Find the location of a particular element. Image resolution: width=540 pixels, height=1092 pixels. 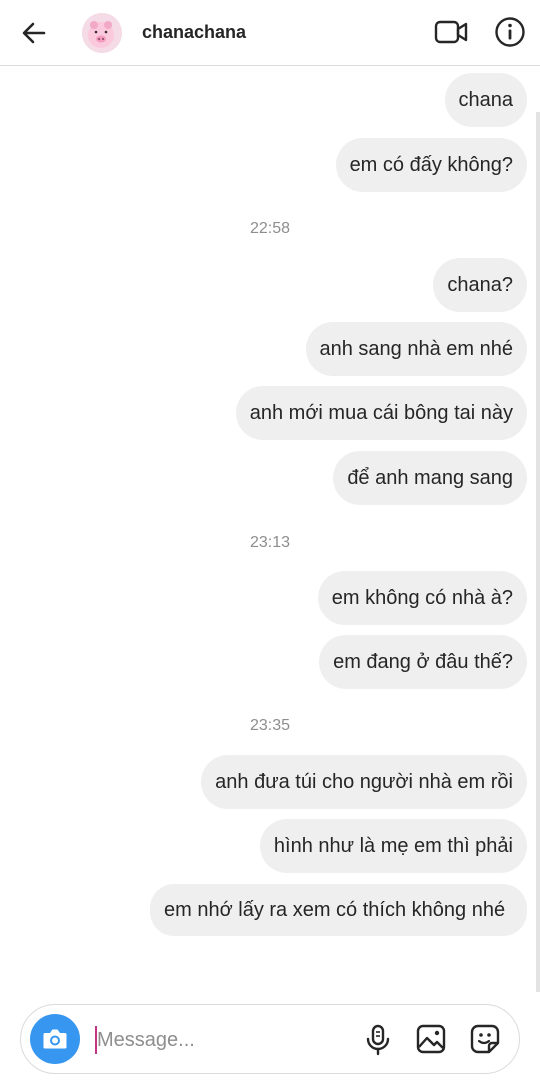

image-icon is located at coordinates (431, 1039).